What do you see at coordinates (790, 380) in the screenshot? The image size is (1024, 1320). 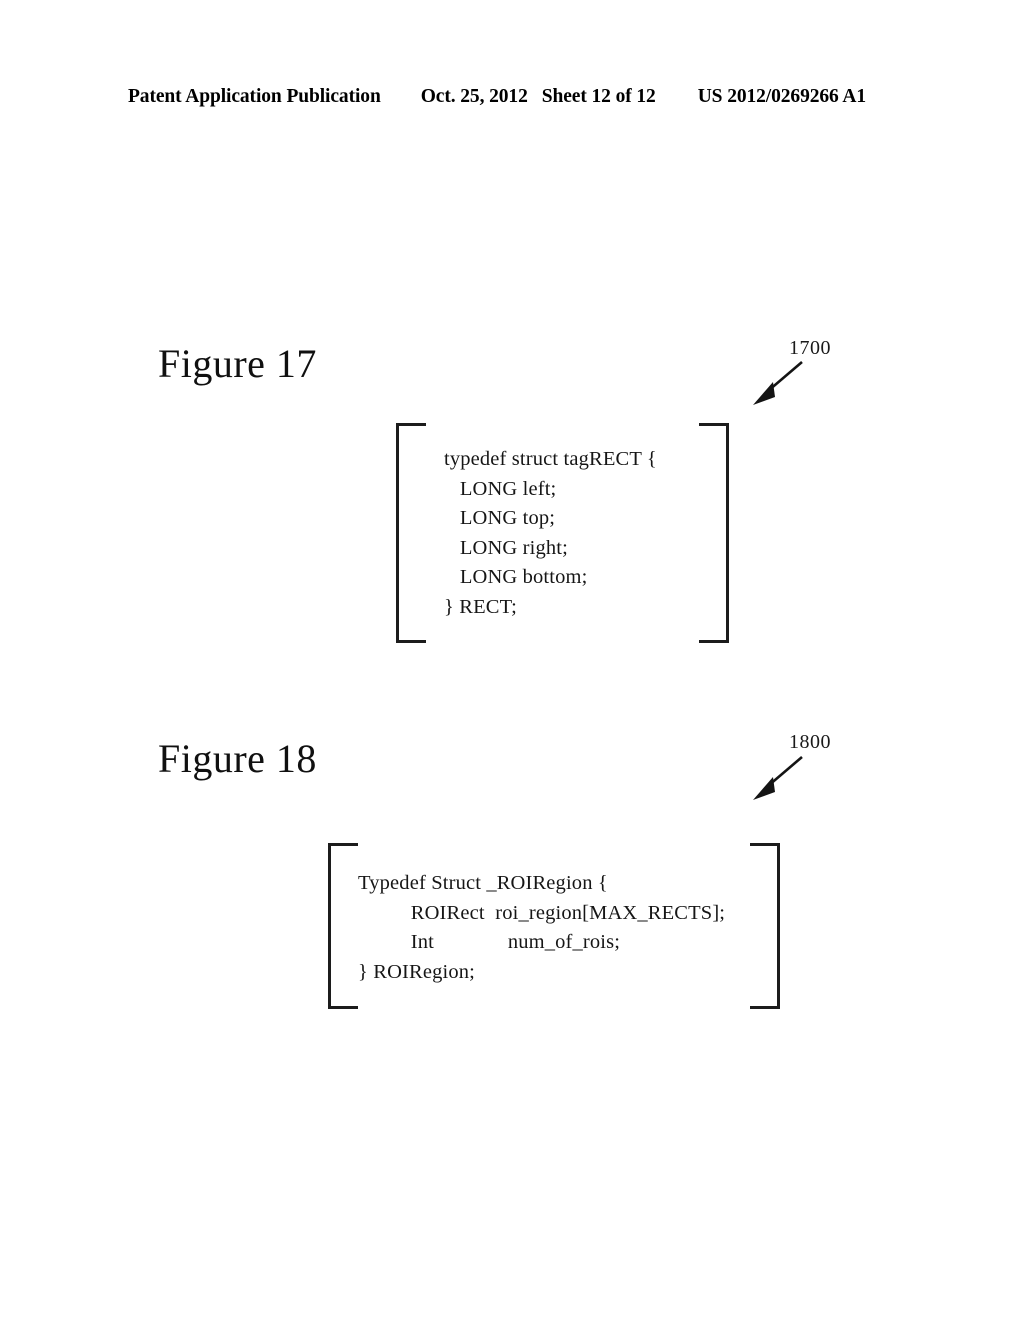 I see `figure-17-leader-arrow-icon` at bounding box center [790, 380].